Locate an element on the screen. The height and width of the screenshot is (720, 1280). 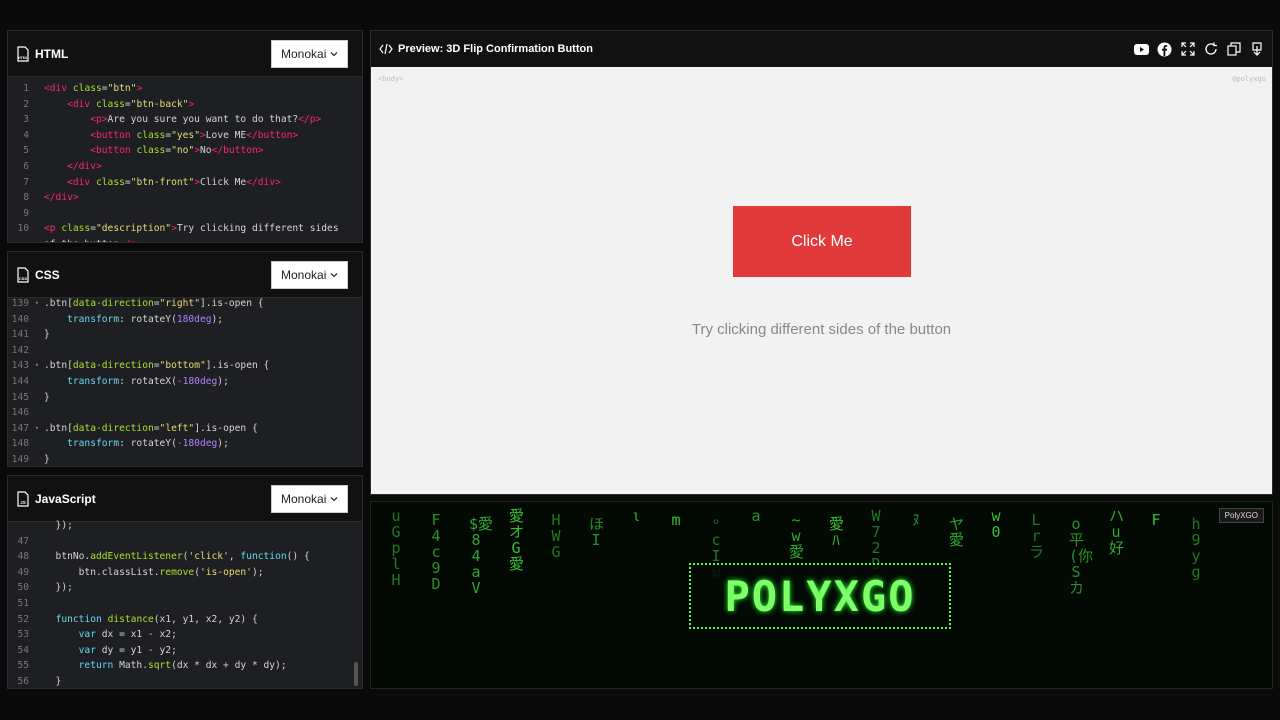
html-panel-header: HTML HTML Monokai is located at coordinates (185, 54).